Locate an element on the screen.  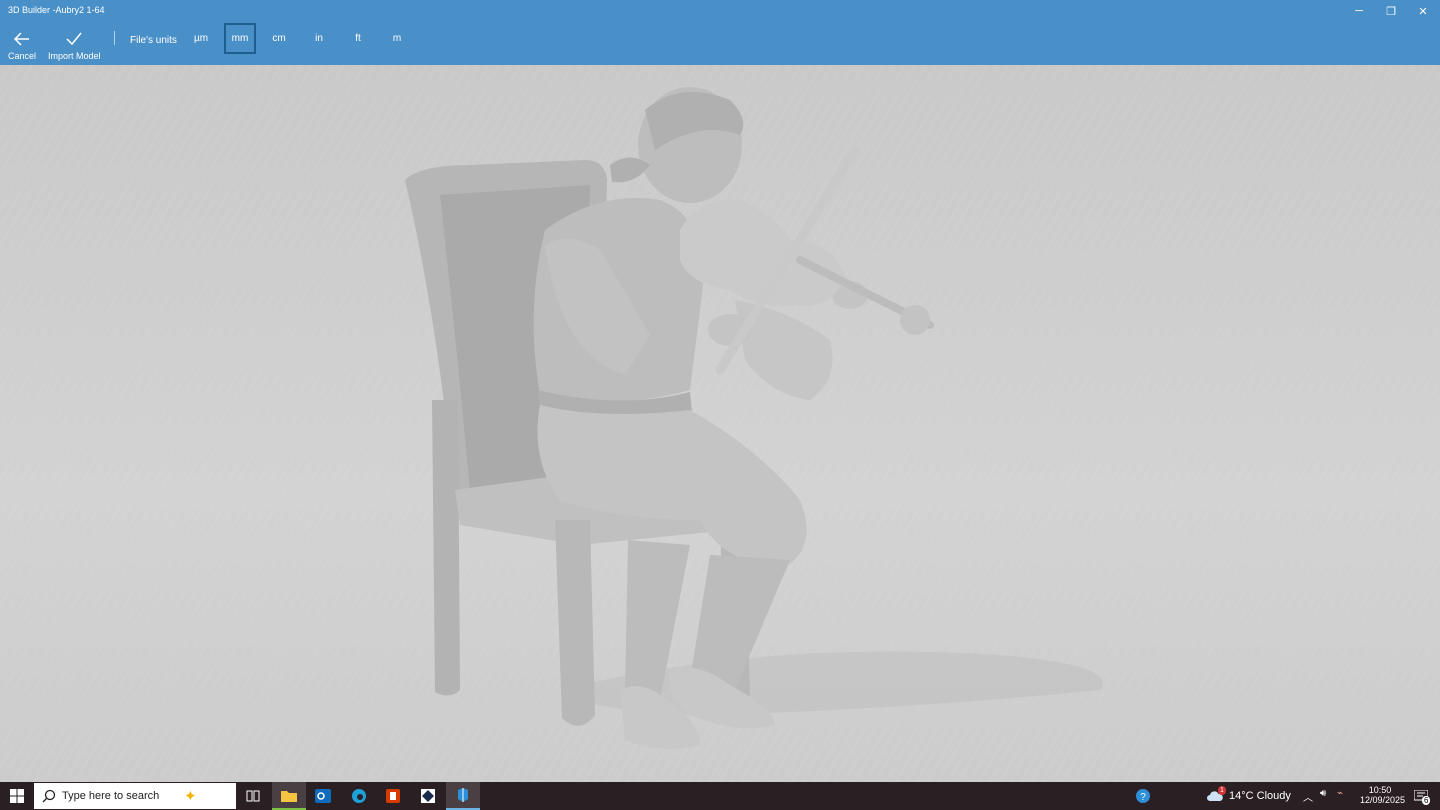
start-button is located at coordinates (17, 796).